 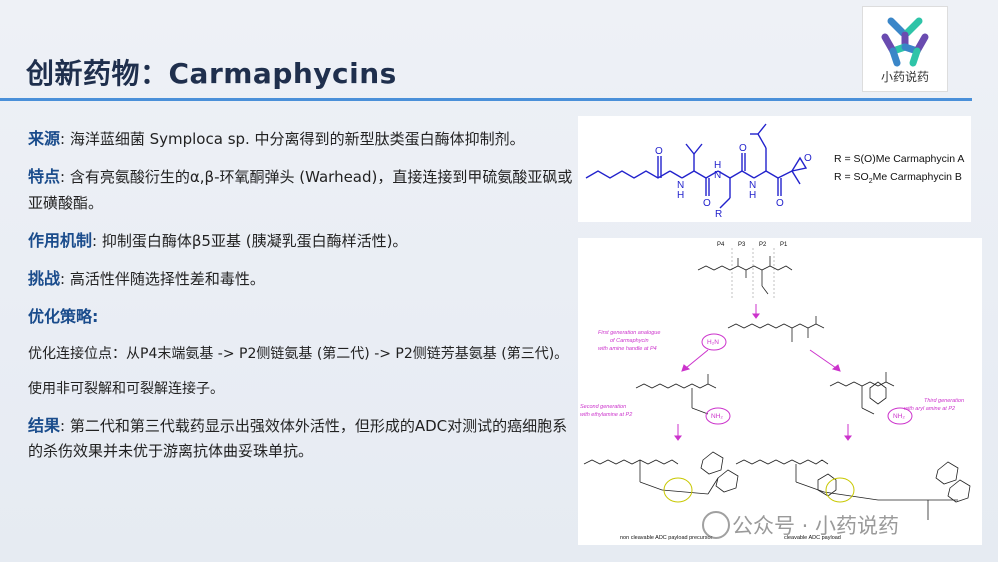 What do you see at coordinates (784, 245) in the screenshot?
I see `pos-p1: P1` at bounding box center [784, 245].